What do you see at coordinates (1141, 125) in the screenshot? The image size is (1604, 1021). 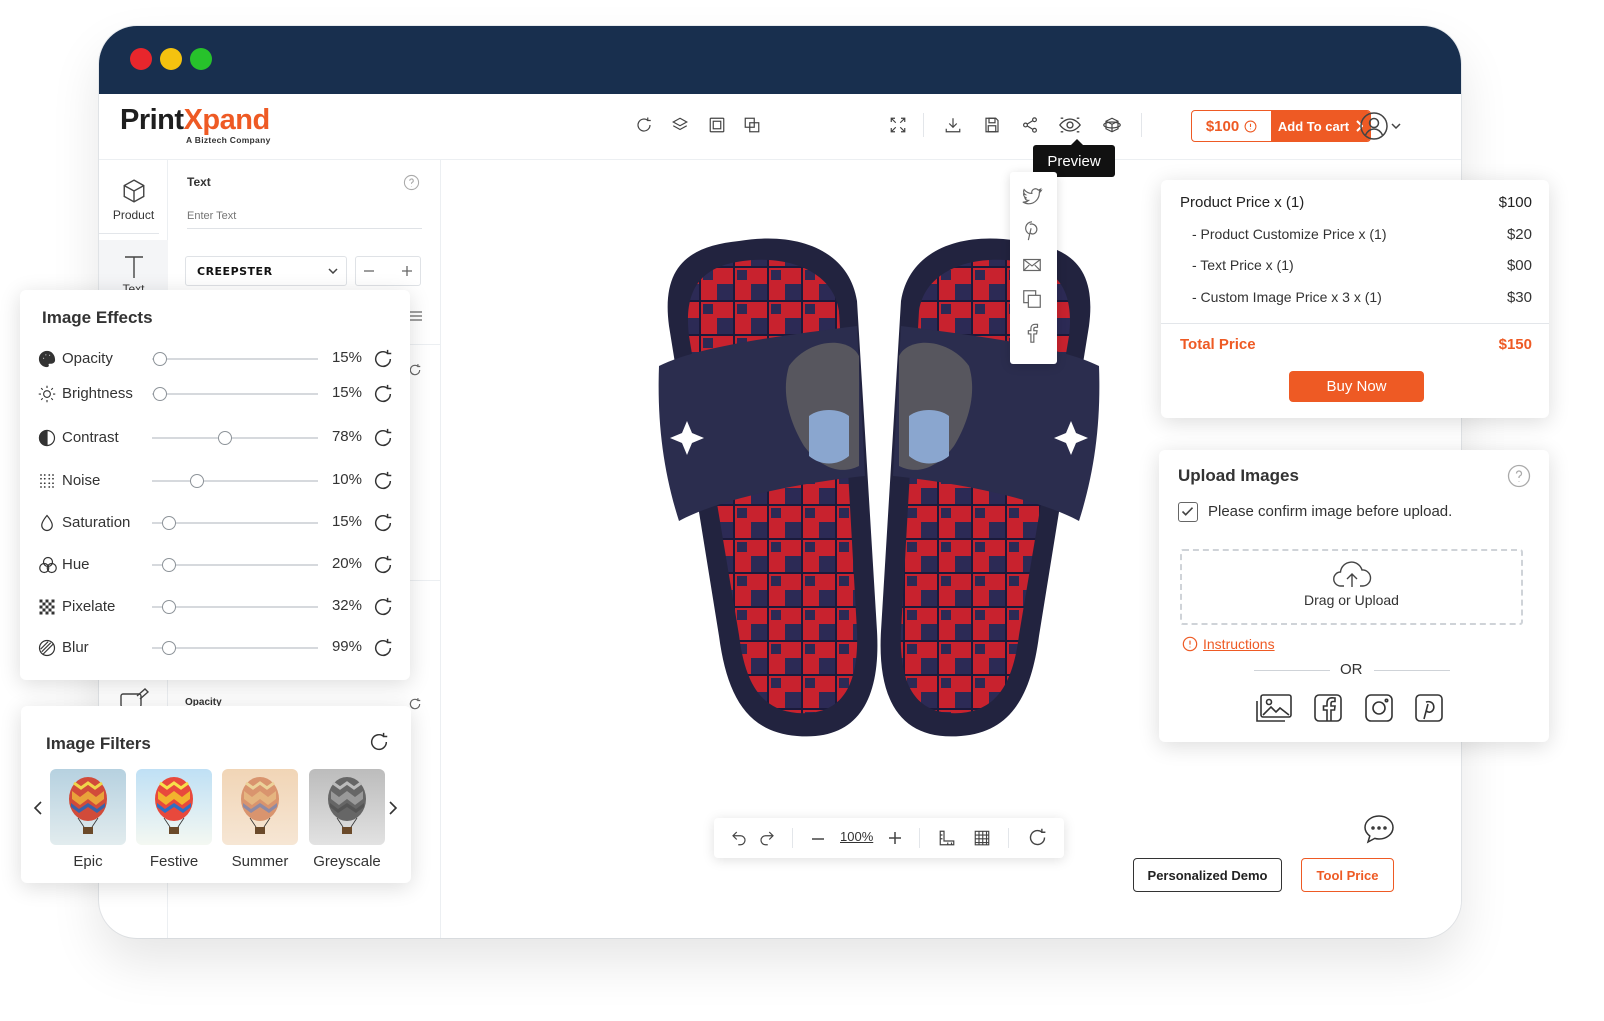 I see `toolbar-divider` at bounding box center [1141, 125].